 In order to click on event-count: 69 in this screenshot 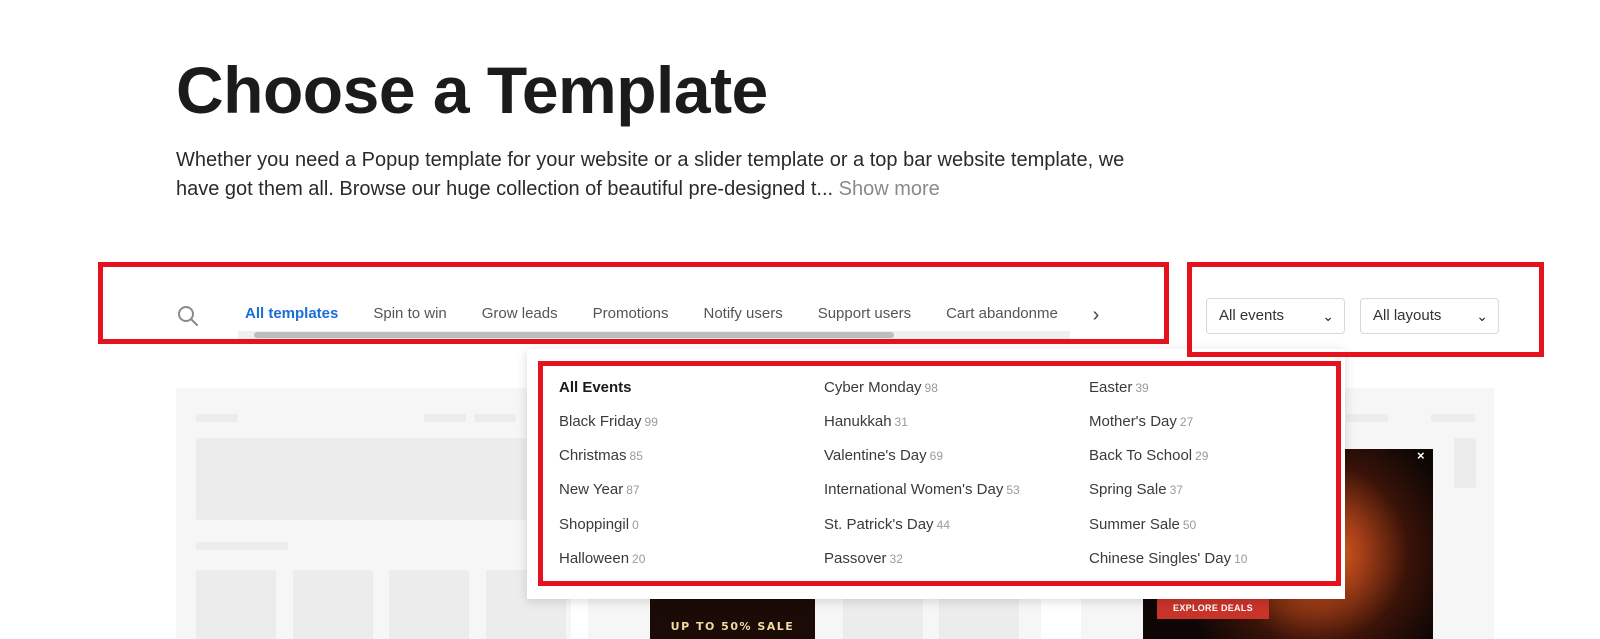, I will do `click(936, 456)`.